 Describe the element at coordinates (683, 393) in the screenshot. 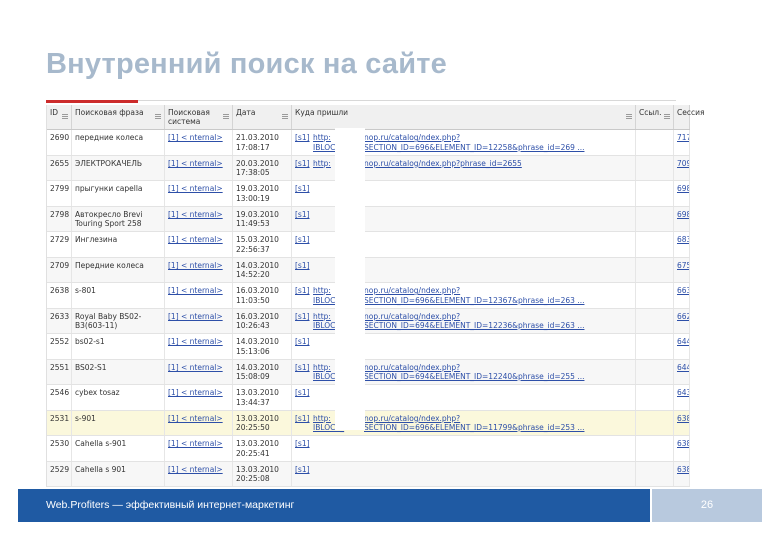

I see `session-link: 6439` at that location.